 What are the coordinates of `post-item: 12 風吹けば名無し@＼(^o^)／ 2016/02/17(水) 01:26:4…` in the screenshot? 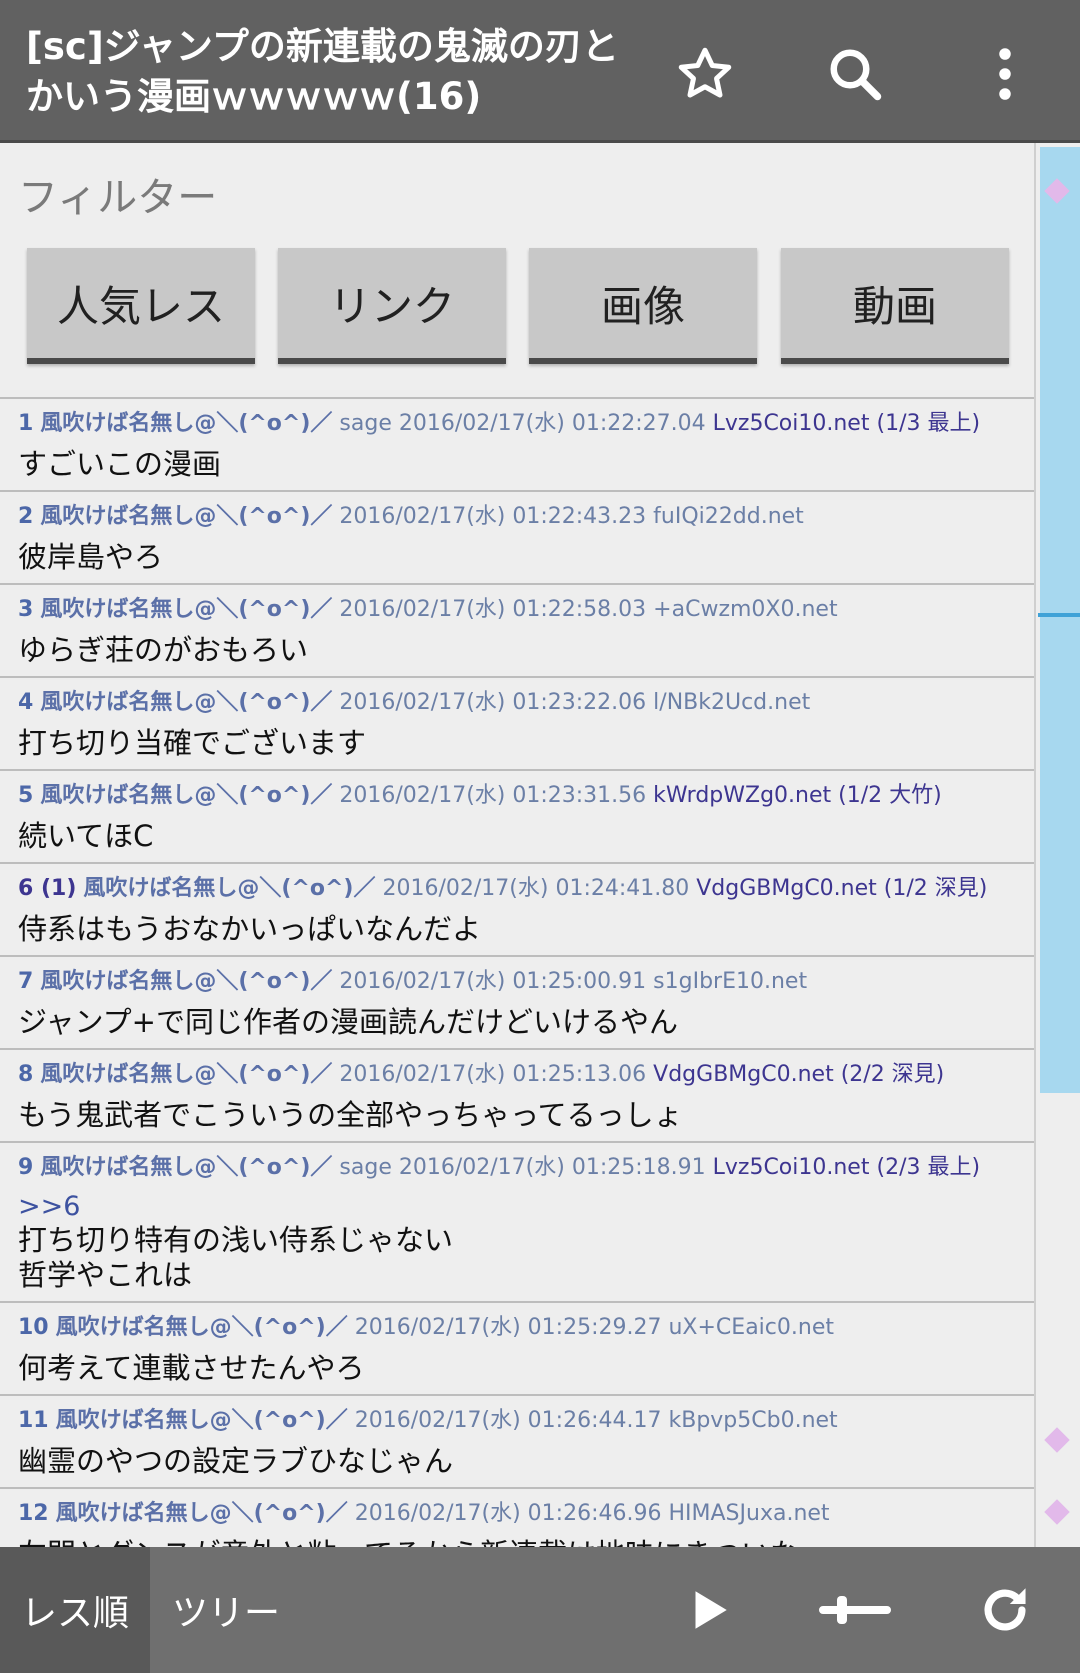 It's located at (517, 1518).